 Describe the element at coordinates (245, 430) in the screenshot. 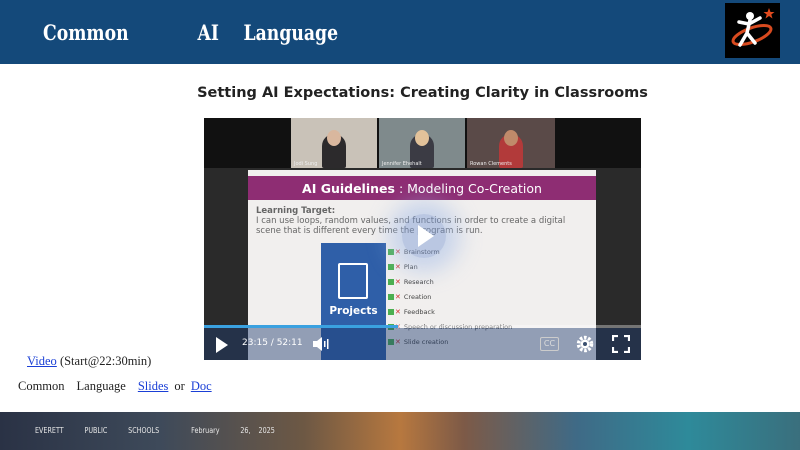

I see `footer-word: 26,` at that location.